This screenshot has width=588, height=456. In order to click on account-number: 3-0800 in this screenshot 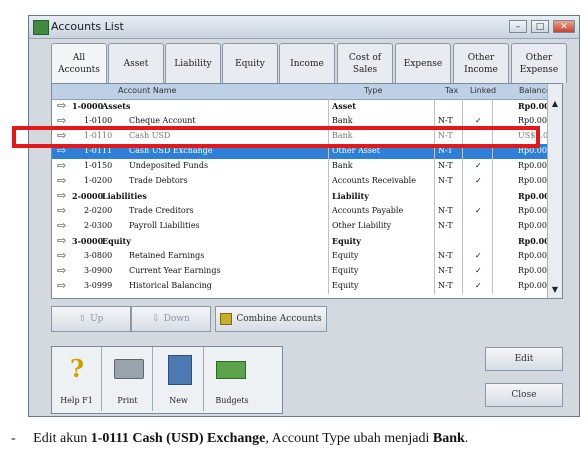, I will do `click(98, 255)`.